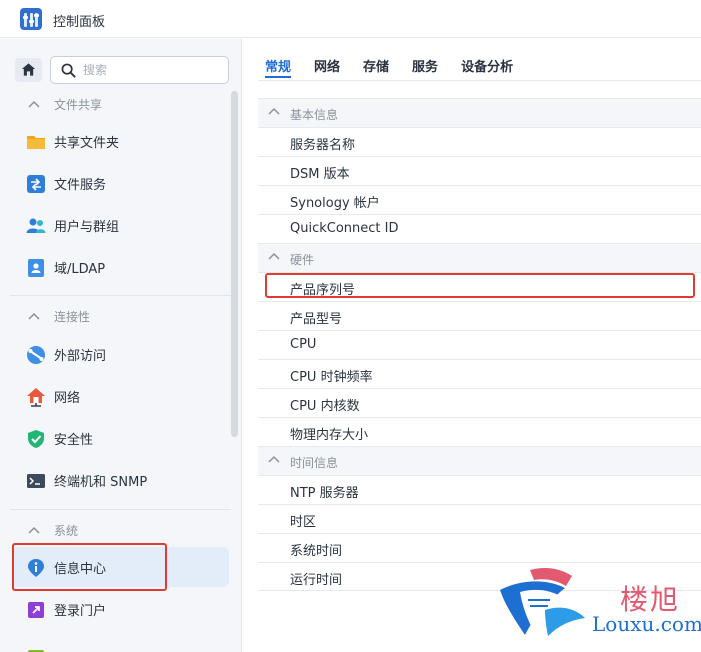 The width and height of the screenshot is (701, 652). I want to click on group-label: 硬件, so click(302, 260).